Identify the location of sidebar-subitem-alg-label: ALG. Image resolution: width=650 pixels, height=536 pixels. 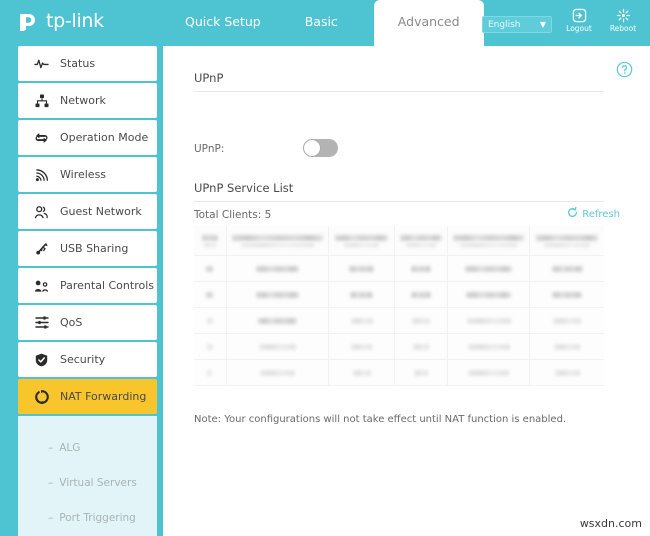
(70, 447).